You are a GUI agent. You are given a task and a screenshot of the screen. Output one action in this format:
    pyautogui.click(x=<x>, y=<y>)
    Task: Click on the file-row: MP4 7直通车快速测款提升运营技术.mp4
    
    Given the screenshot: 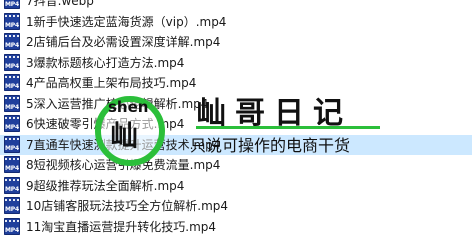 What is the action you would take?
    pyautogui.click(x=236, y=144)
    